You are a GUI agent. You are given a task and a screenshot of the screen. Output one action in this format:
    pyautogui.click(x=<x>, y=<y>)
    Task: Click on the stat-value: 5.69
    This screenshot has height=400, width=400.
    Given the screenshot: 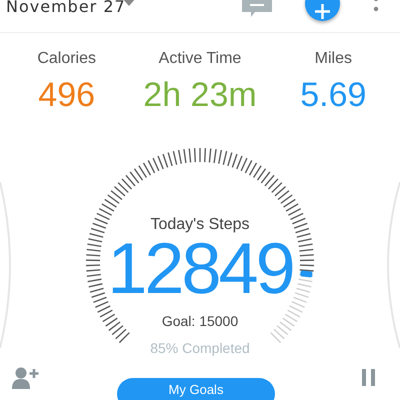 What is the action you would take?
    pyautogui.click(x=333, y=95)
    